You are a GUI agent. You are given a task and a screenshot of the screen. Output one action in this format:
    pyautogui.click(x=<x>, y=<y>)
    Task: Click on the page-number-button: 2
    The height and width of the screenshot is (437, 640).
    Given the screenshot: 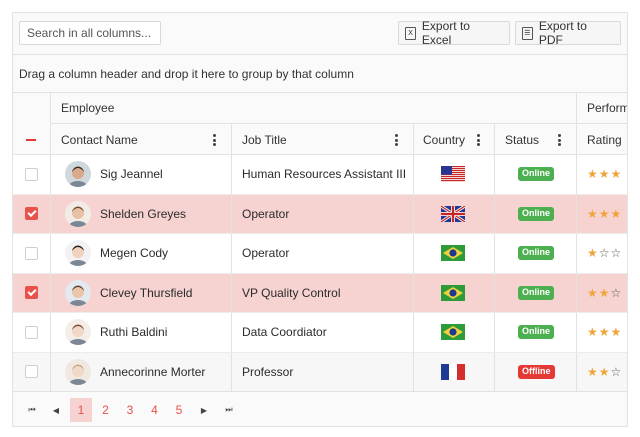 What is the action you would take?
    pyautogui.click(x=106, y=410)
    